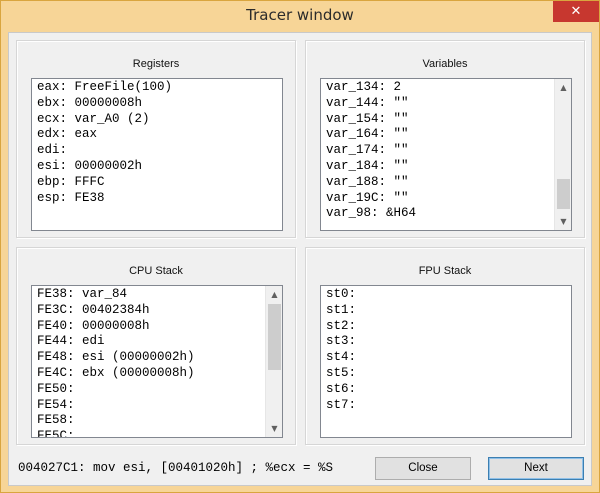  What do you see at coordinates (438, 311) in the screenshot?
I see `list-item: st1:` at bounding box center [438, 311].